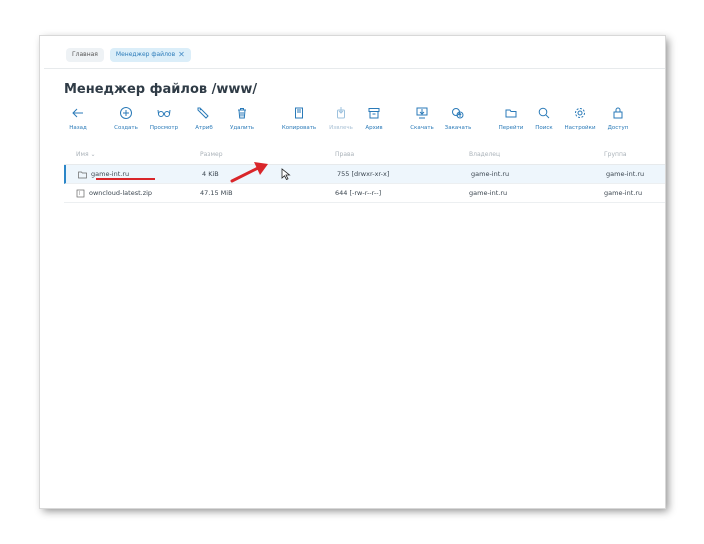 This screenshot has height=544, width=704. What do you see at coordinates (615, 154) in the screenshot?
I see `column-group: Группа` at bounding box center [615, 154].